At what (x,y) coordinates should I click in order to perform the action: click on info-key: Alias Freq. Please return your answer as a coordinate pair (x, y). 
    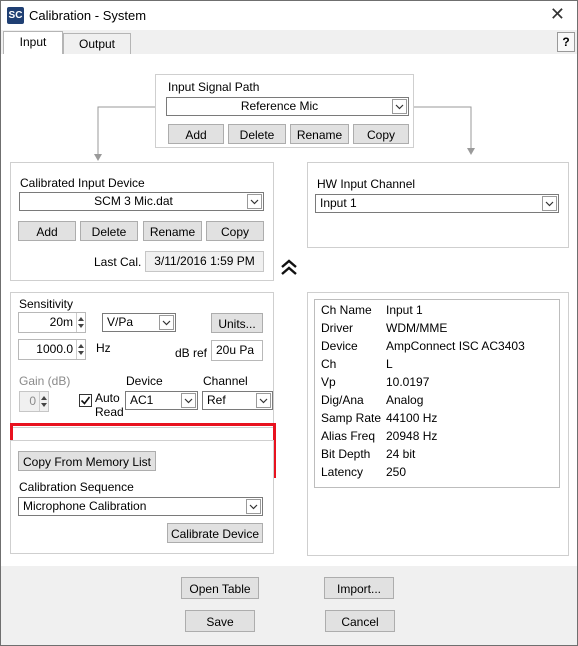
    Looking at the image, I should click on (348, 436).